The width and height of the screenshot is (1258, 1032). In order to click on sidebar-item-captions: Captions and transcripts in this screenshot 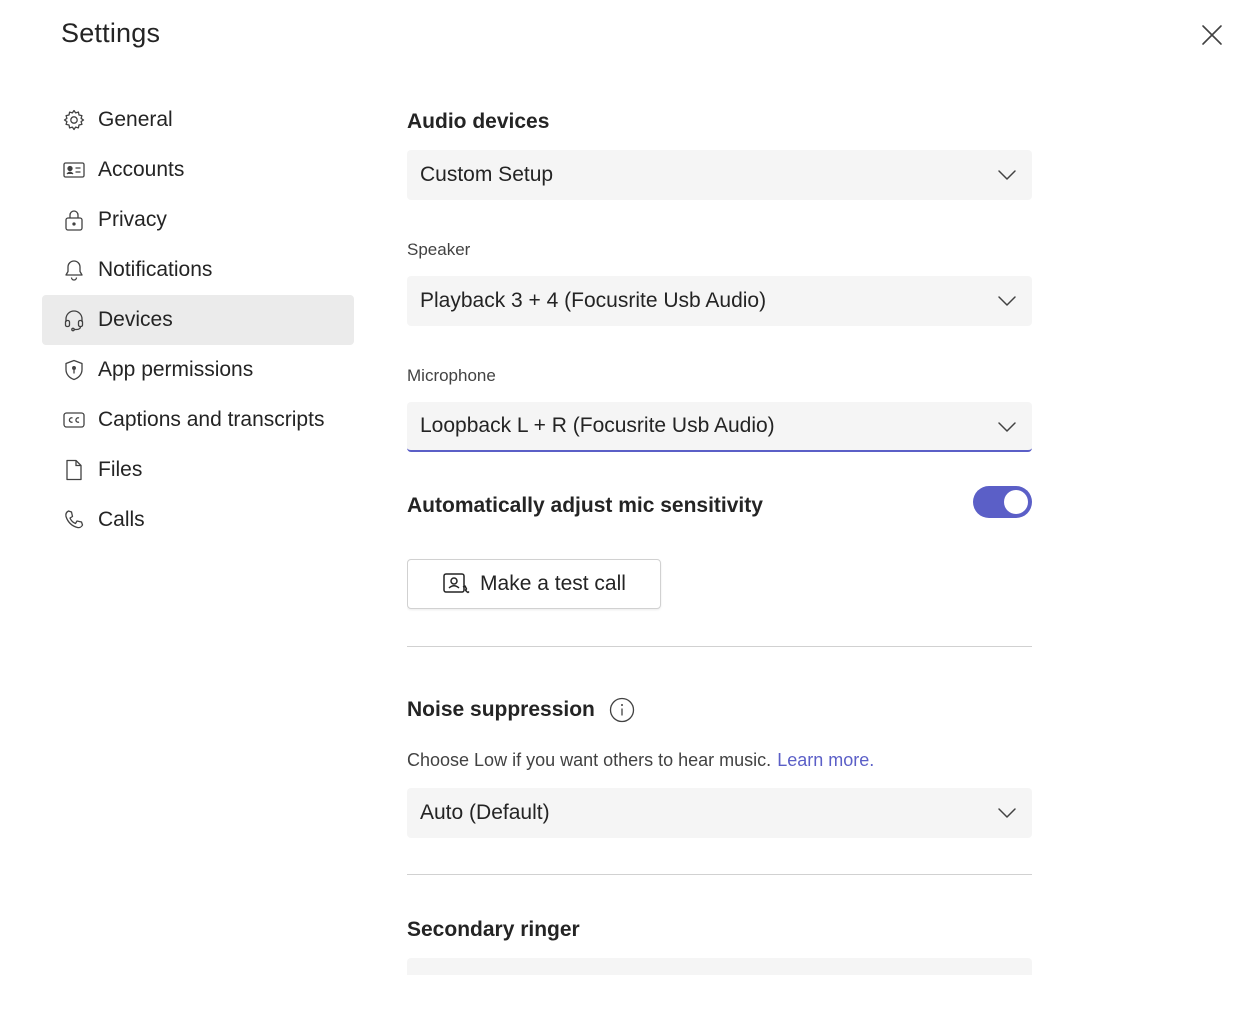, I will do `click(198, 420)`.